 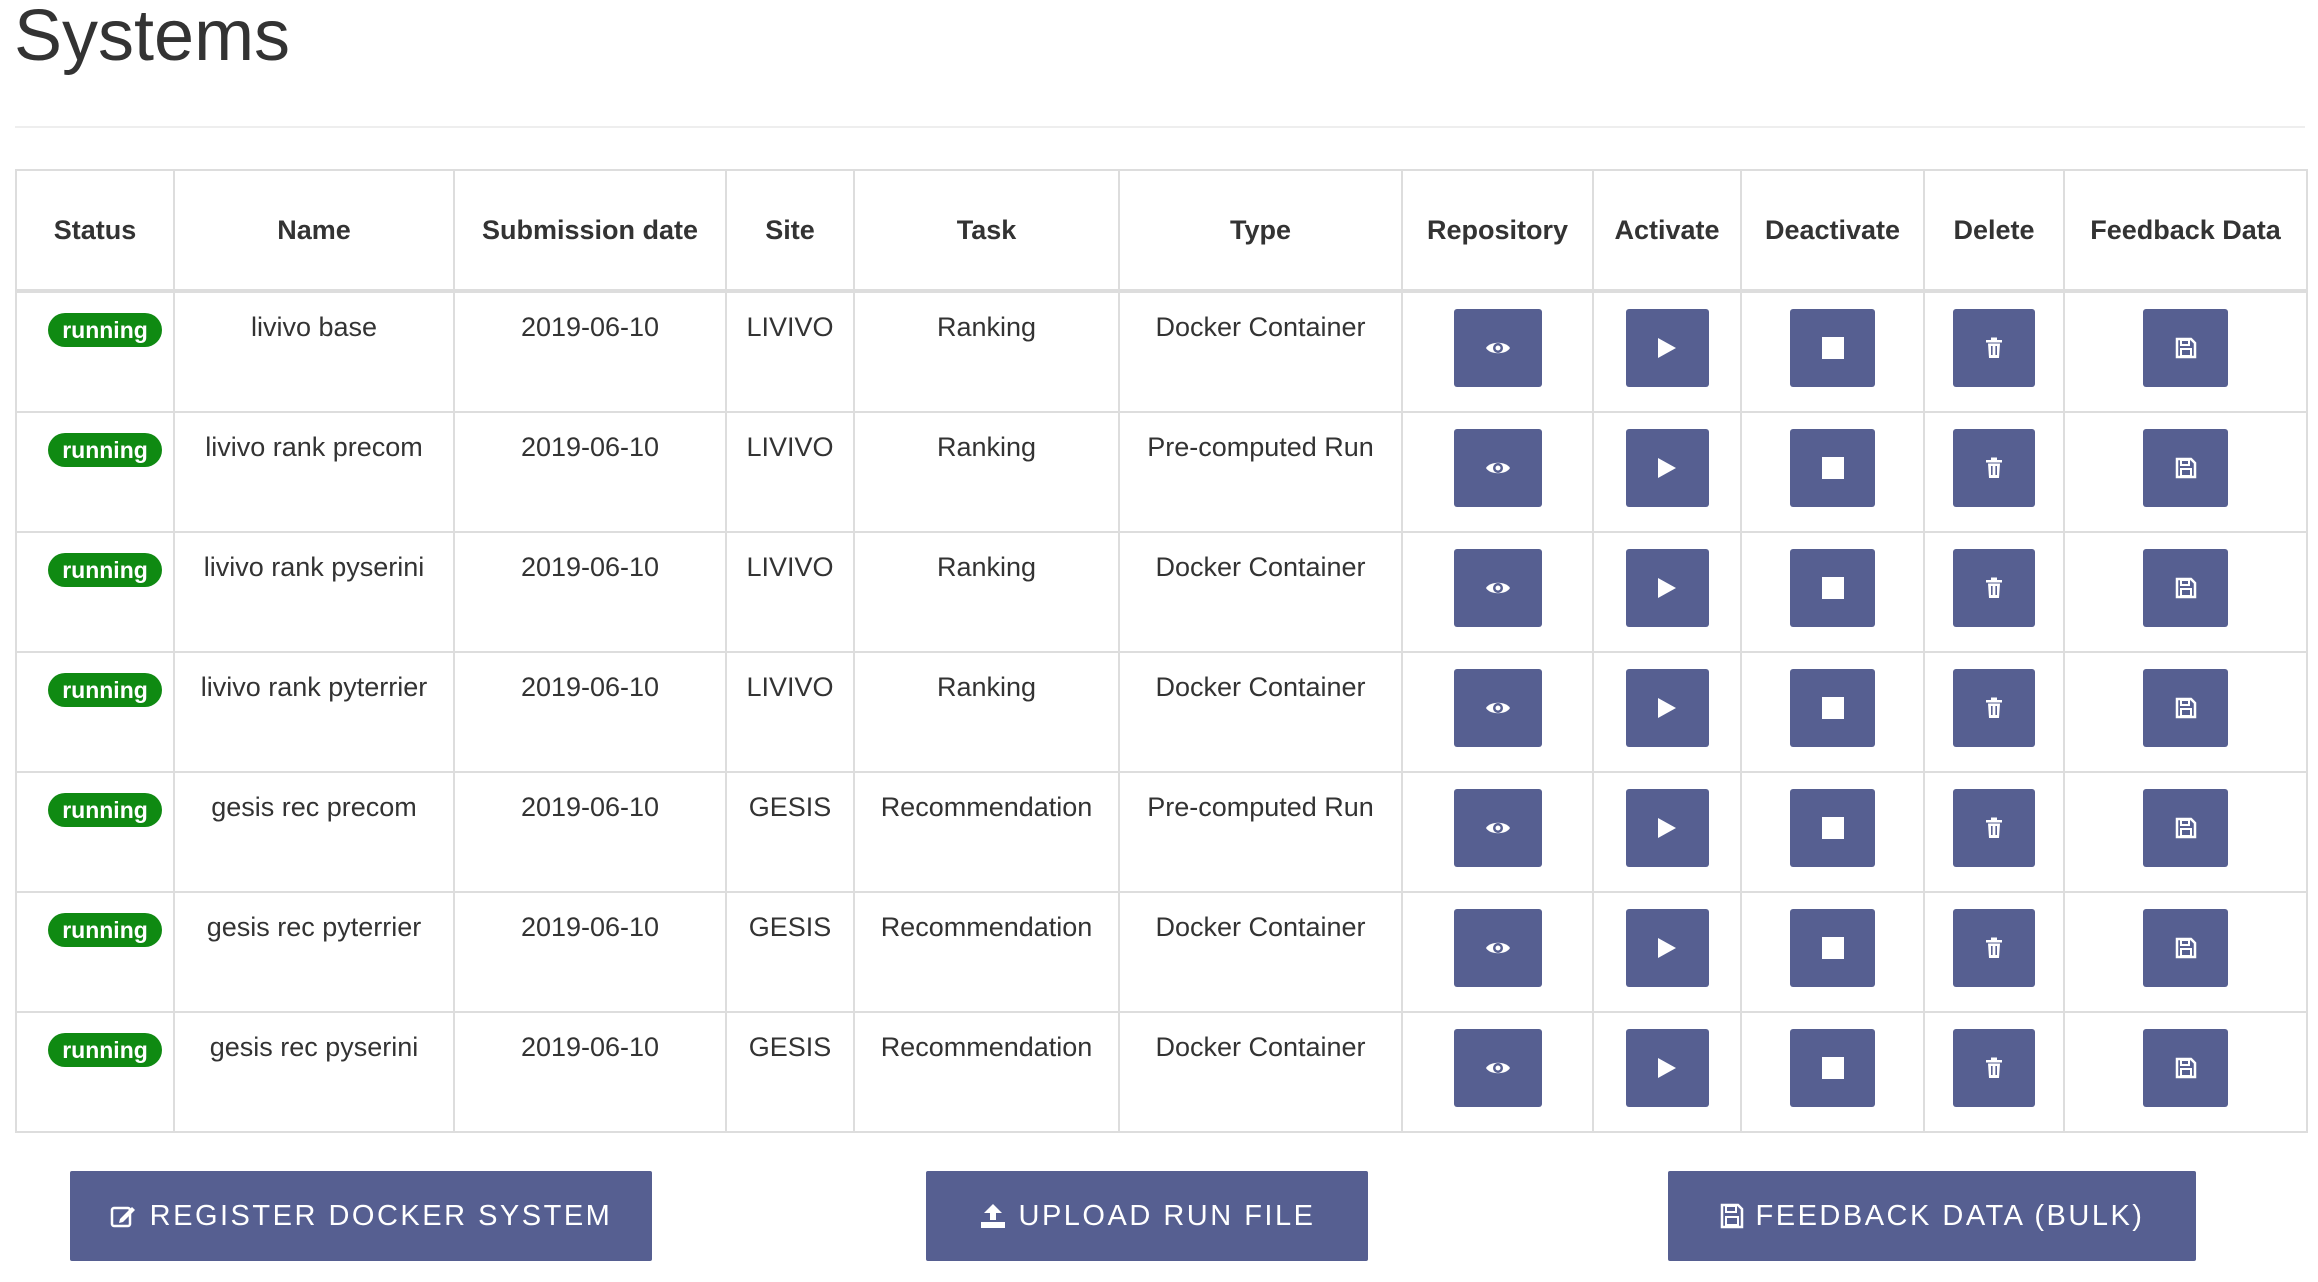 What do you see at coordinates (314, 1047) in the screenshot?
I see `system-name: gesis rec pyserini` at bounding box center [314, 1047].